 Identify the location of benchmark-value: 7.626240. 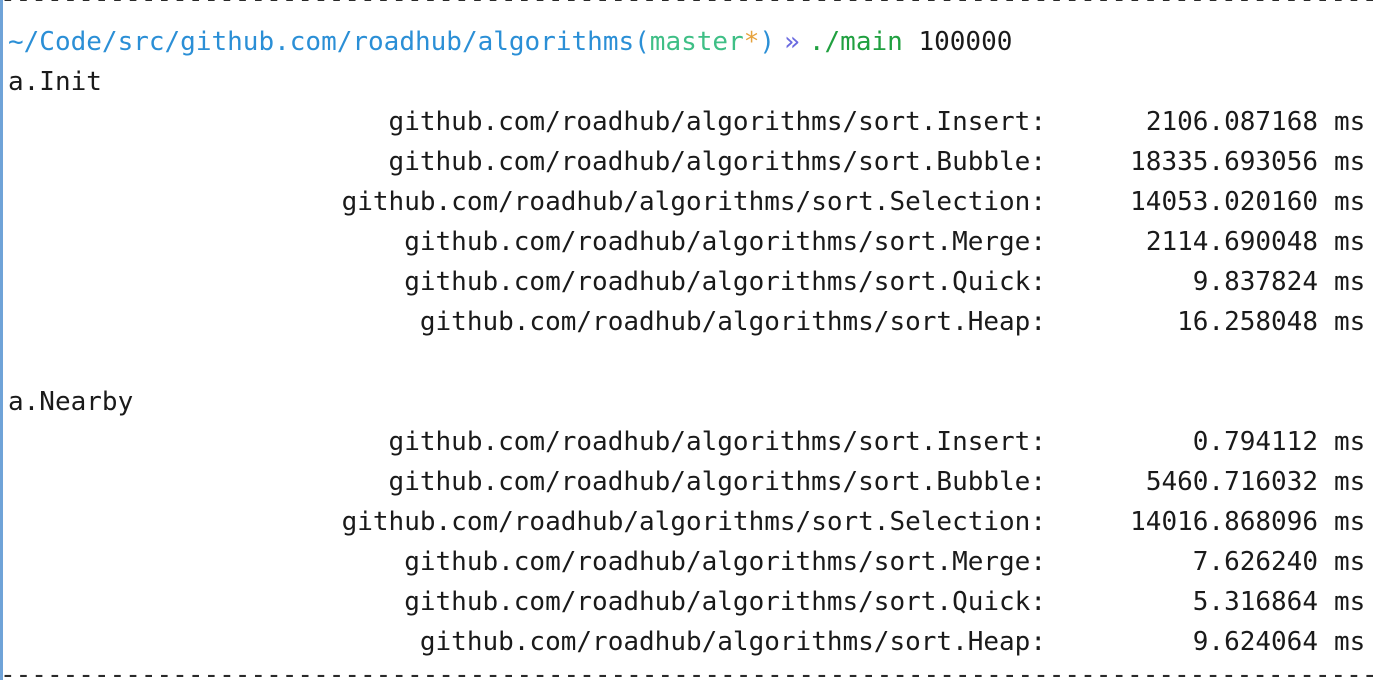
(1255, 562).